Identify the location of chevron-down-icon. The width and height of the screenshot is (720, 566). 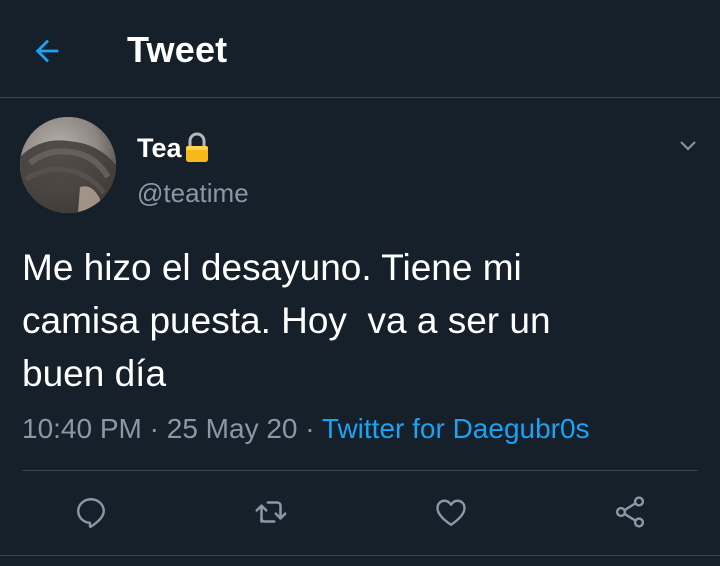
(688, 146).